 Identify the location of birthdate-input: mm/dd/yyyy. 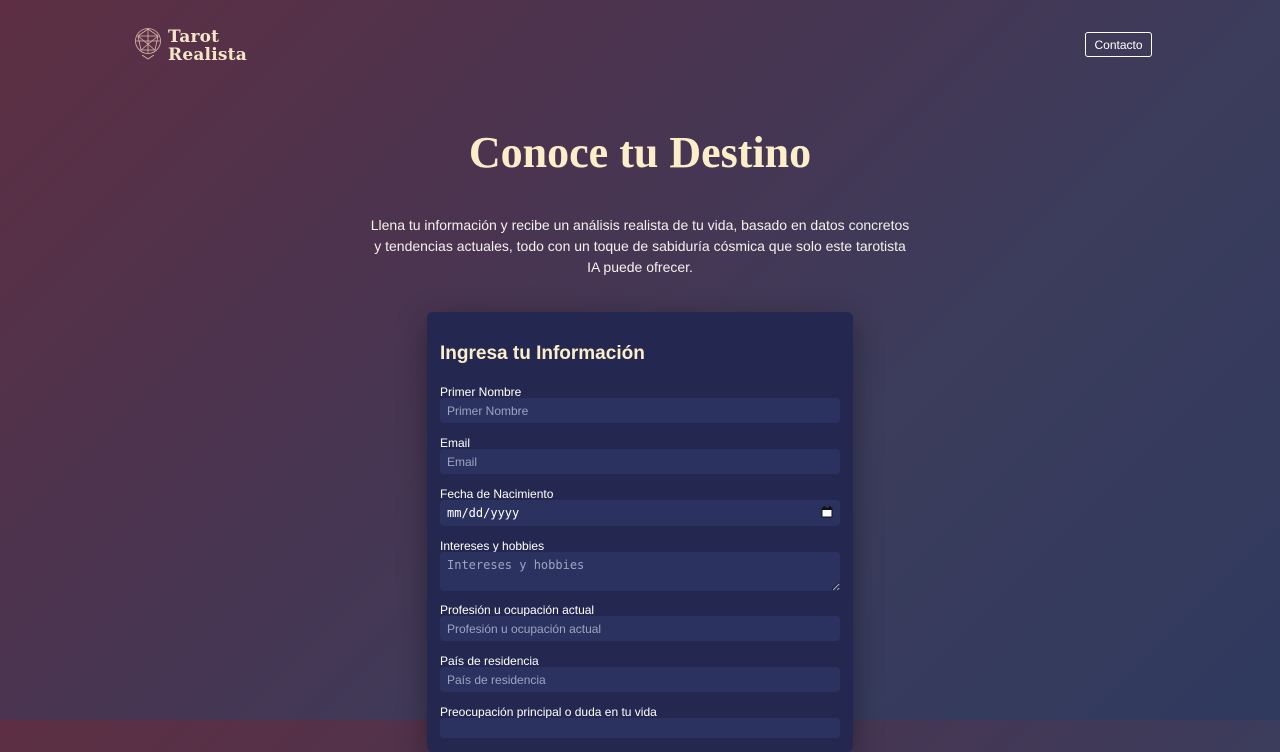
(640, 513).